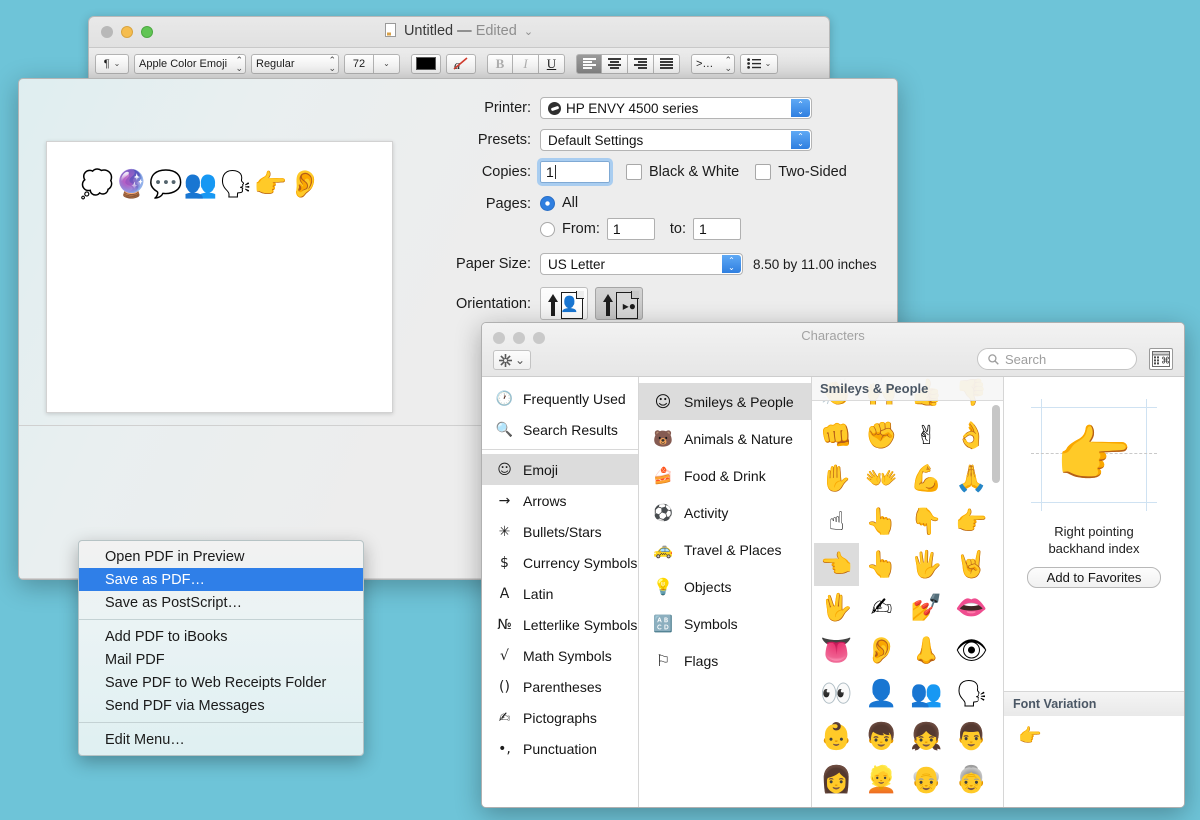 This screenshot has width=1200, height=820. Describe the element at coordinates (971, 779) in the screenshot. I see `character-cell: 👵` at that location.